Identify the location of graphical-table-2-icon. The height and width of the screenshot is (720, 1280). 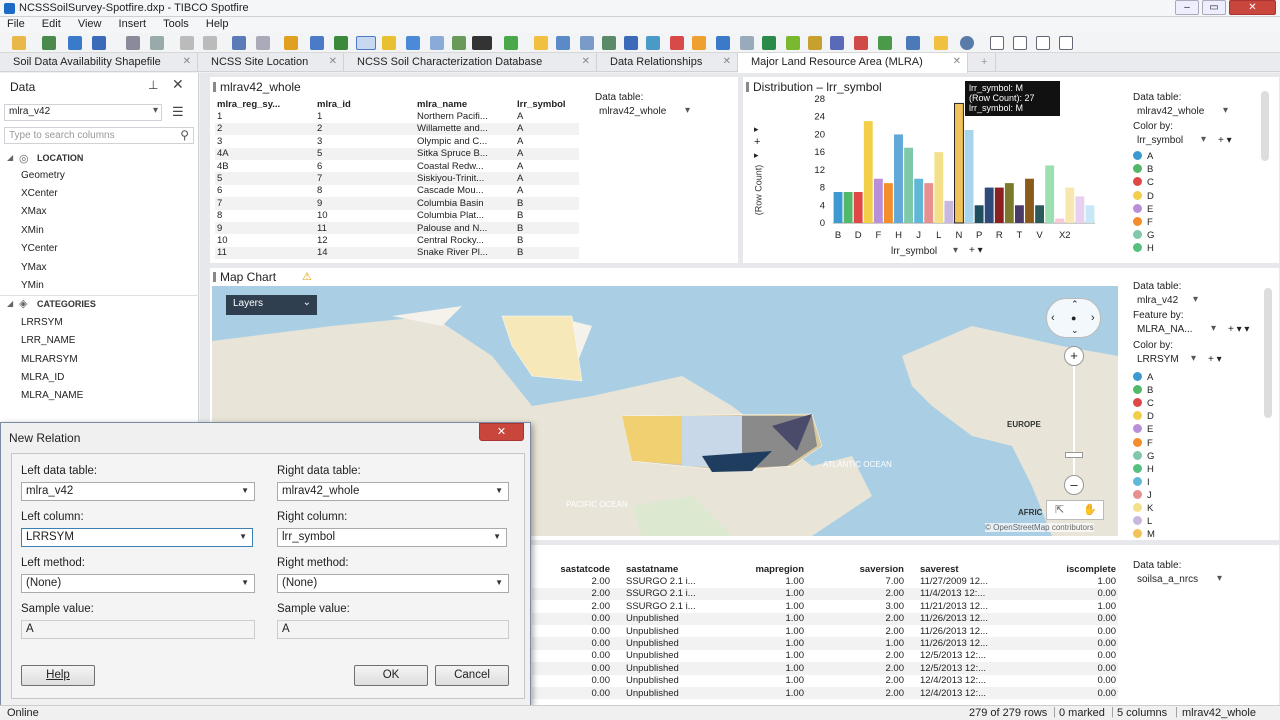
(609, 43).